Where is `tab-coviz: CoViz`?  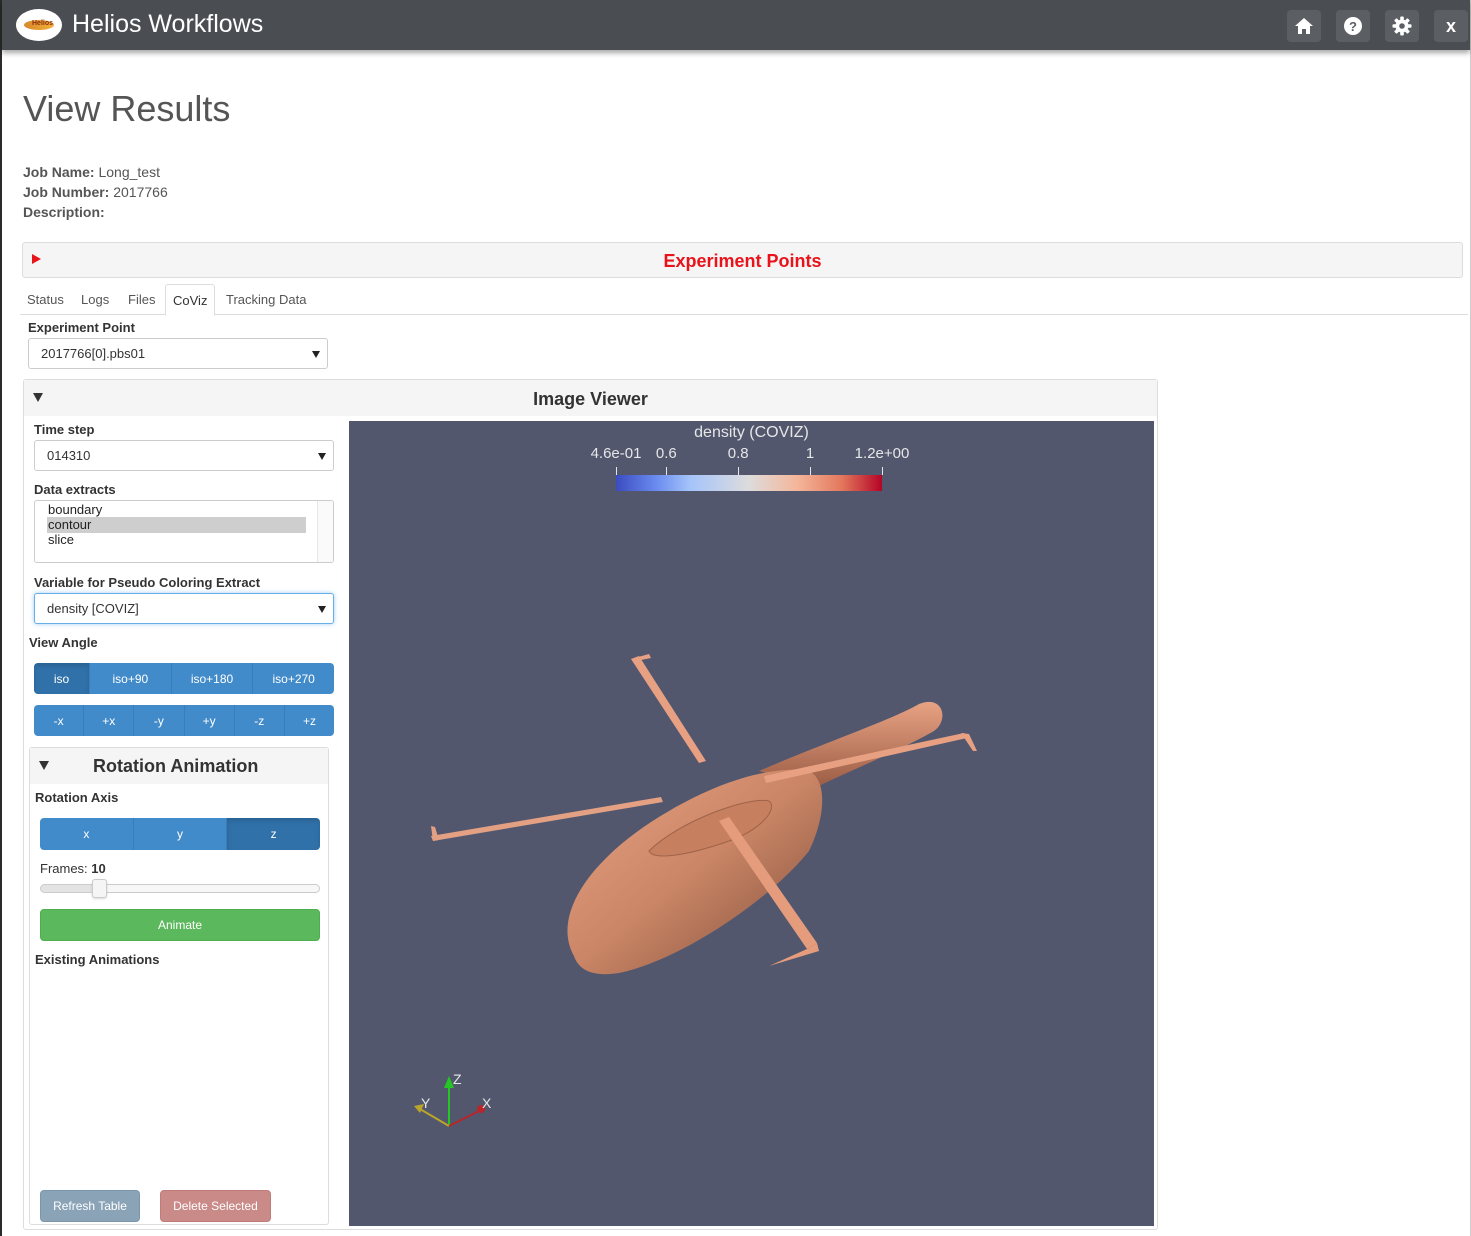 tab-coviz: CoViz is located at coordinates (190, 300).